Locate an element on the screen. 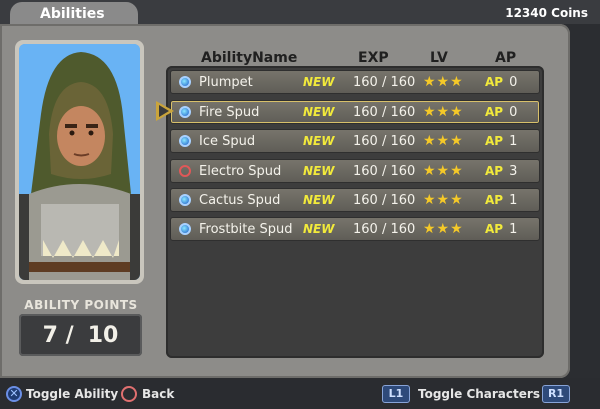 This screenshot has height=409, width=600. ability-points-title: ABILITY POINTS is located at coordinates (81, 305).